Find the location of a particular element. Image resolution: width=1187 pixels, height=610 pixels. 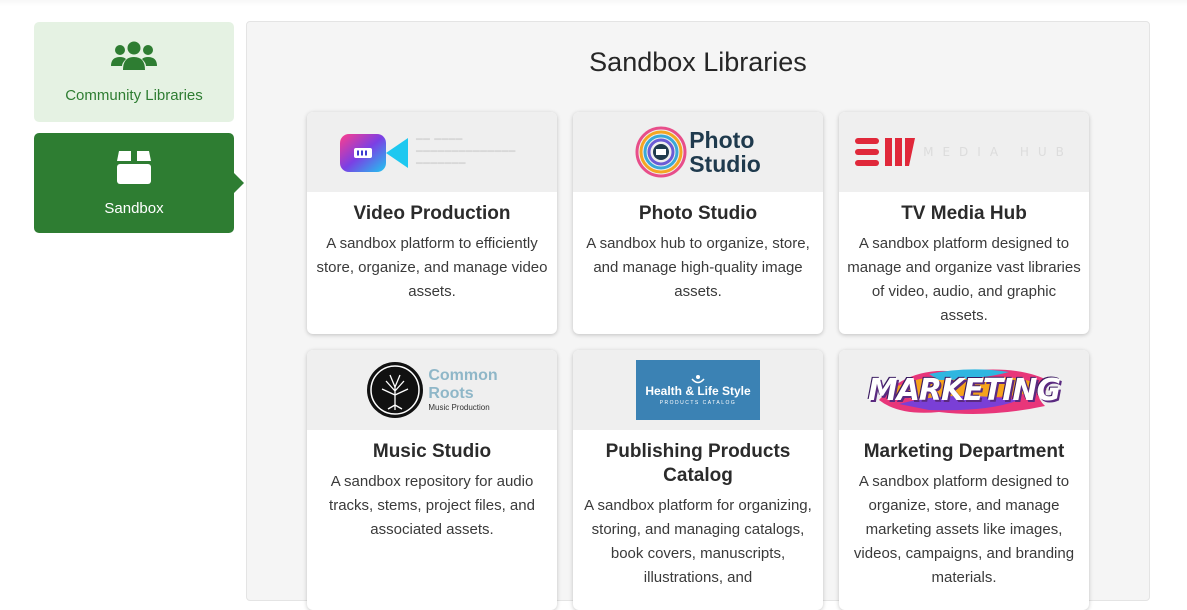

media-hub-logo-text: MEDIA HUB is located at coordinates (998, 152).